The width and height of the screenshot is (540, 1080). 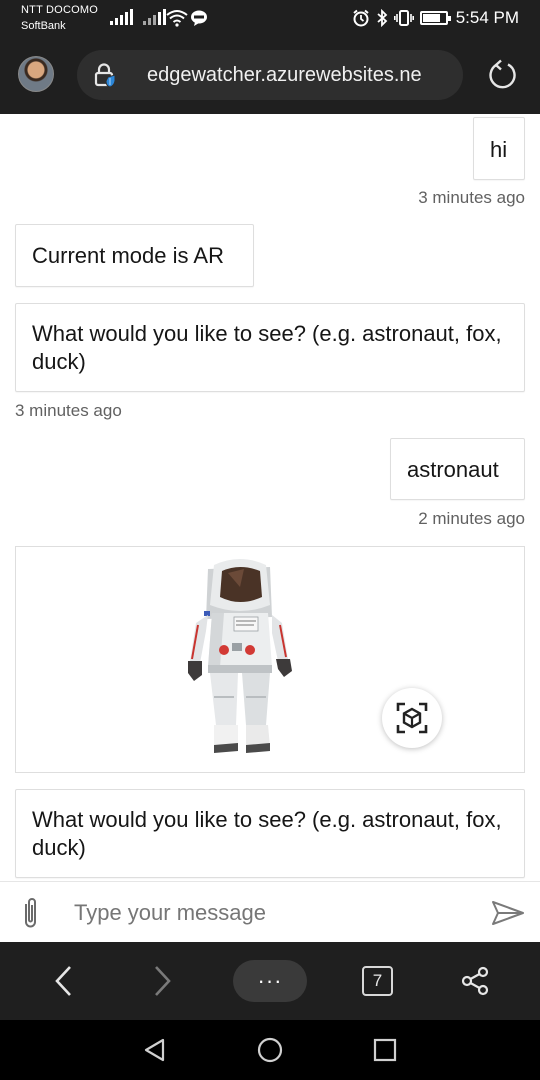 I want to click on bot-message-bubble: Current mode is AR, so click(x=134, y=255).